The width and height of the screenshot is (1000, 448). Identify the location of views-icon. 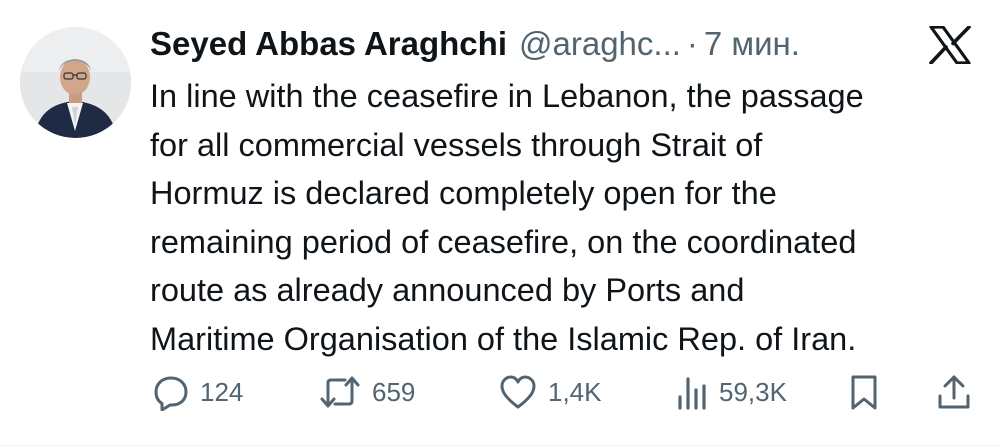
(692, 392).